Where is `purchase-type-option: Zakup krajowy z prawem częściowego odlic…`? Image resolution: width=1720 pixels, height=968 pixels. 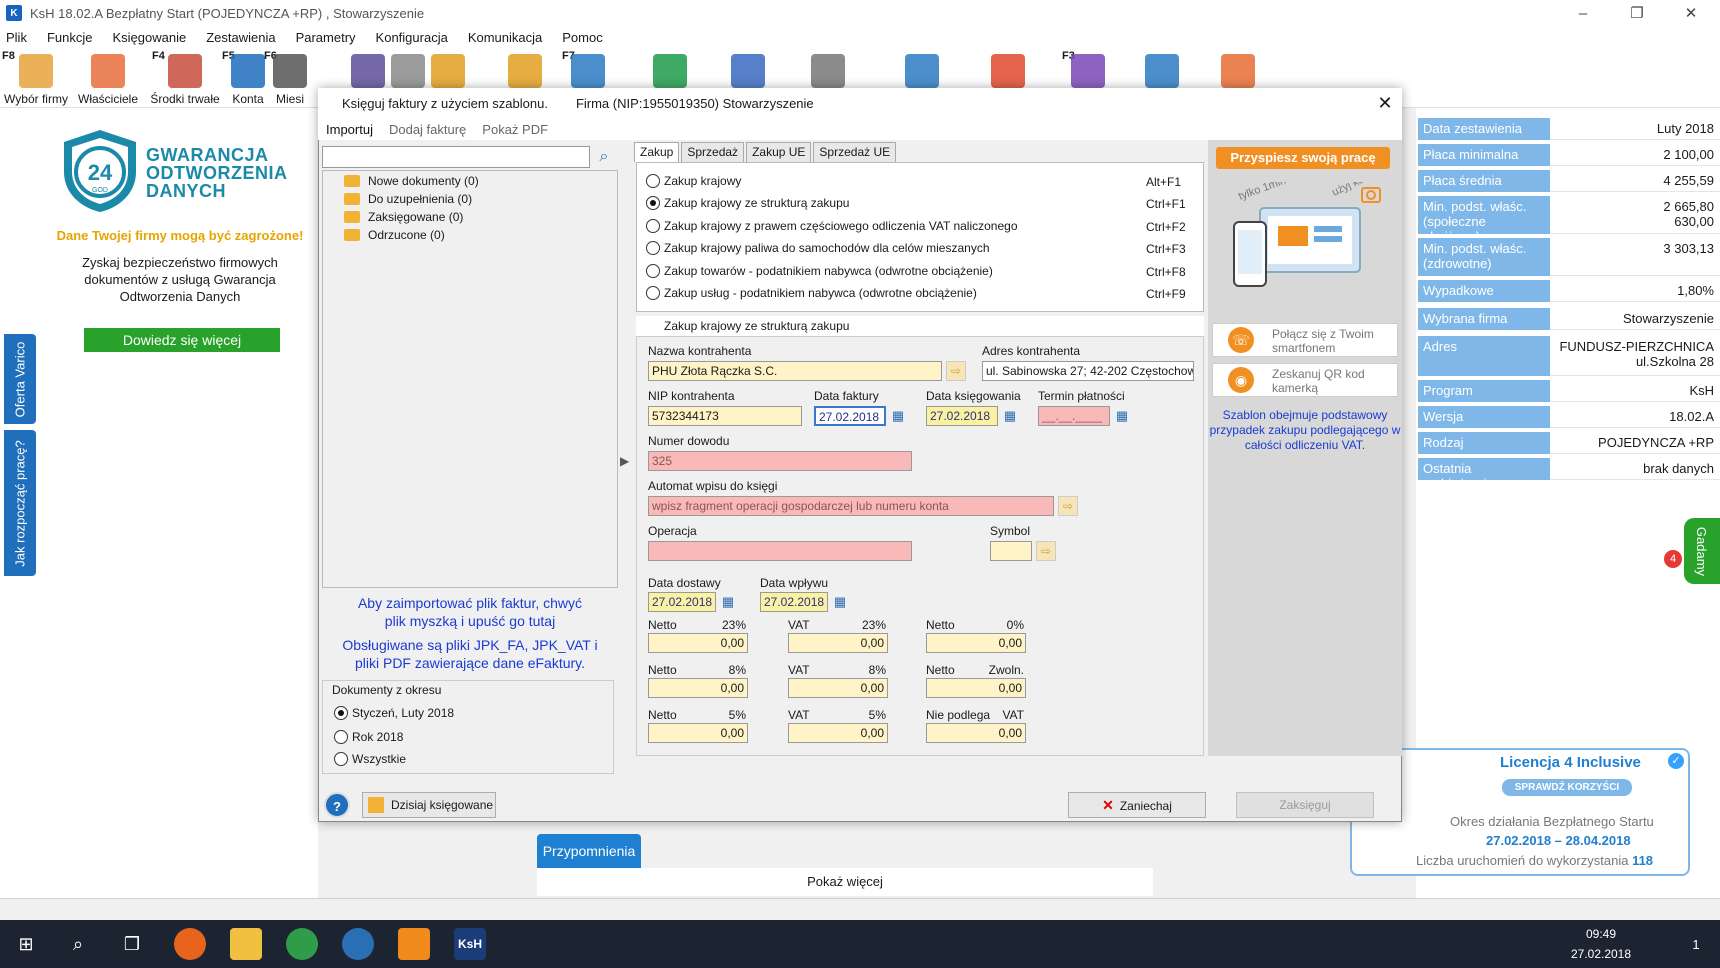
purchase-type-option: Zakup krajowy z prawem częściowego odlic… is located at coordinates (832, 225).